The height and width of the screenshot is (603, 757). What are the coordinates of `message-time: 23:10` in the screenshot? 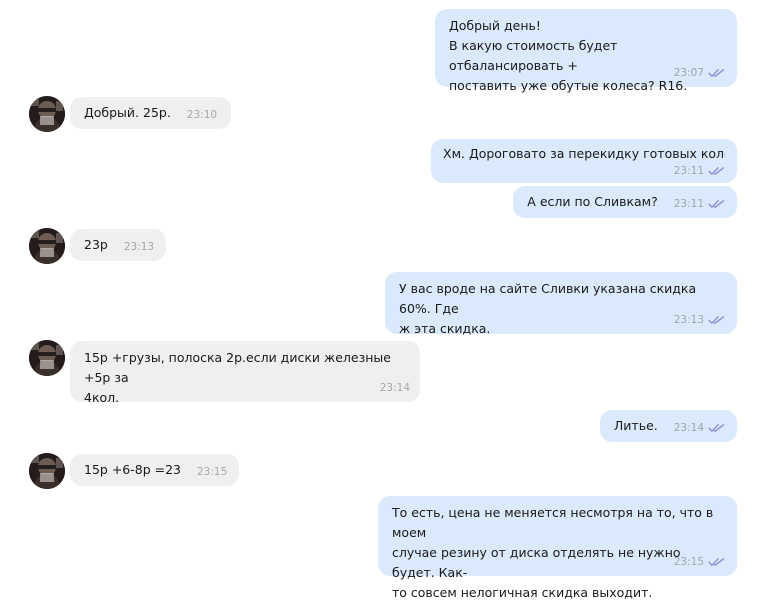 It's located at (202, 114).